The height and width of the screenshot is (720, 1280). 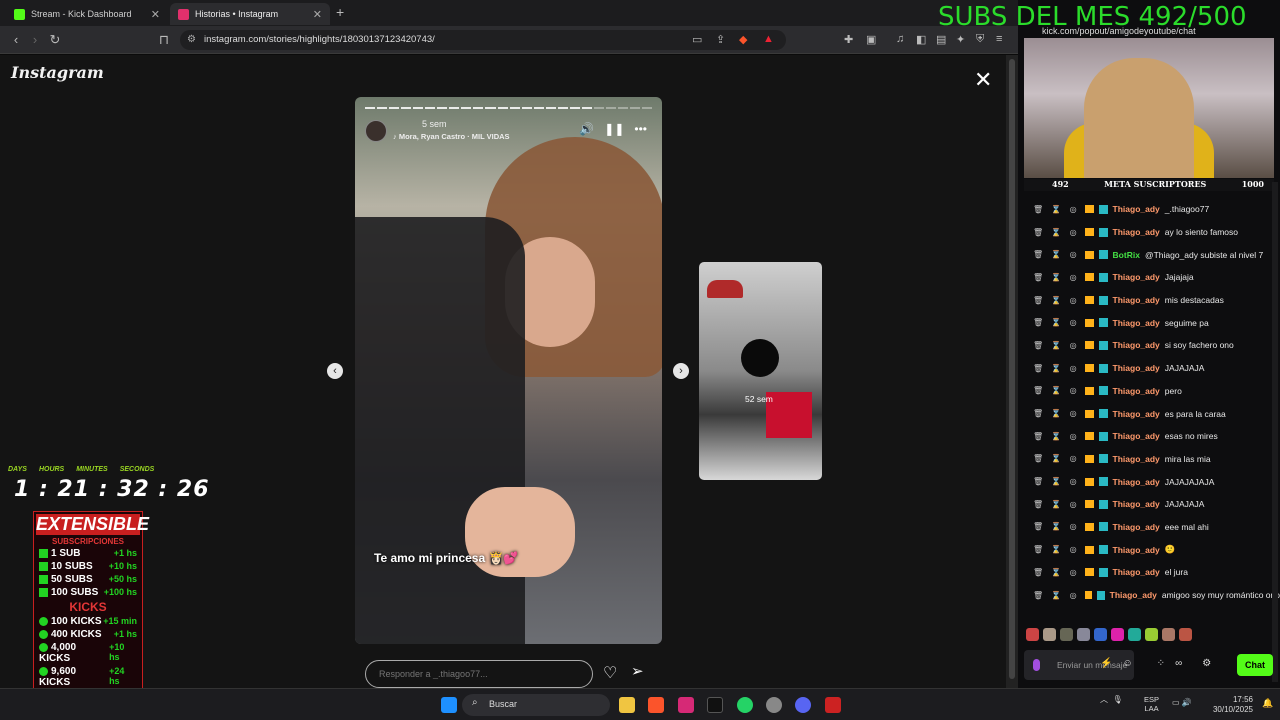 What do you see at coordinates (35, 39) in the screenshot?
I see `forward-icon: ›` at bounding box center [35, 39].